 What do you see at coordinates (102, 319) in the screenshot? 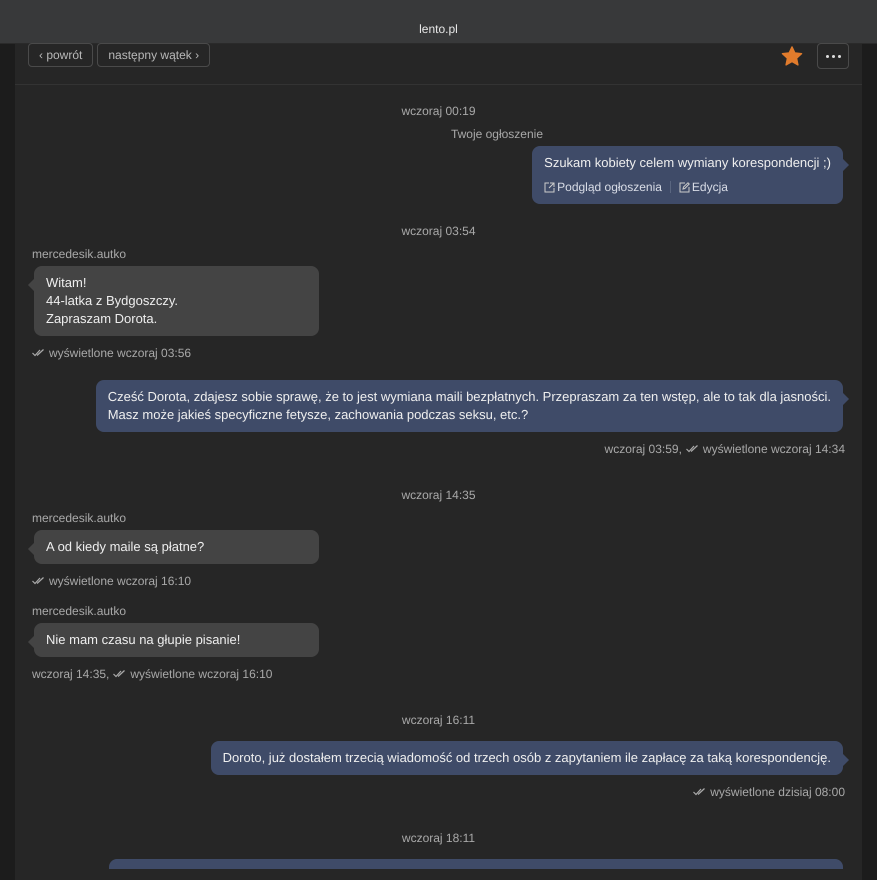
I see `message-text: Zapraszam Dorota.` at bounding box center [102, 319].